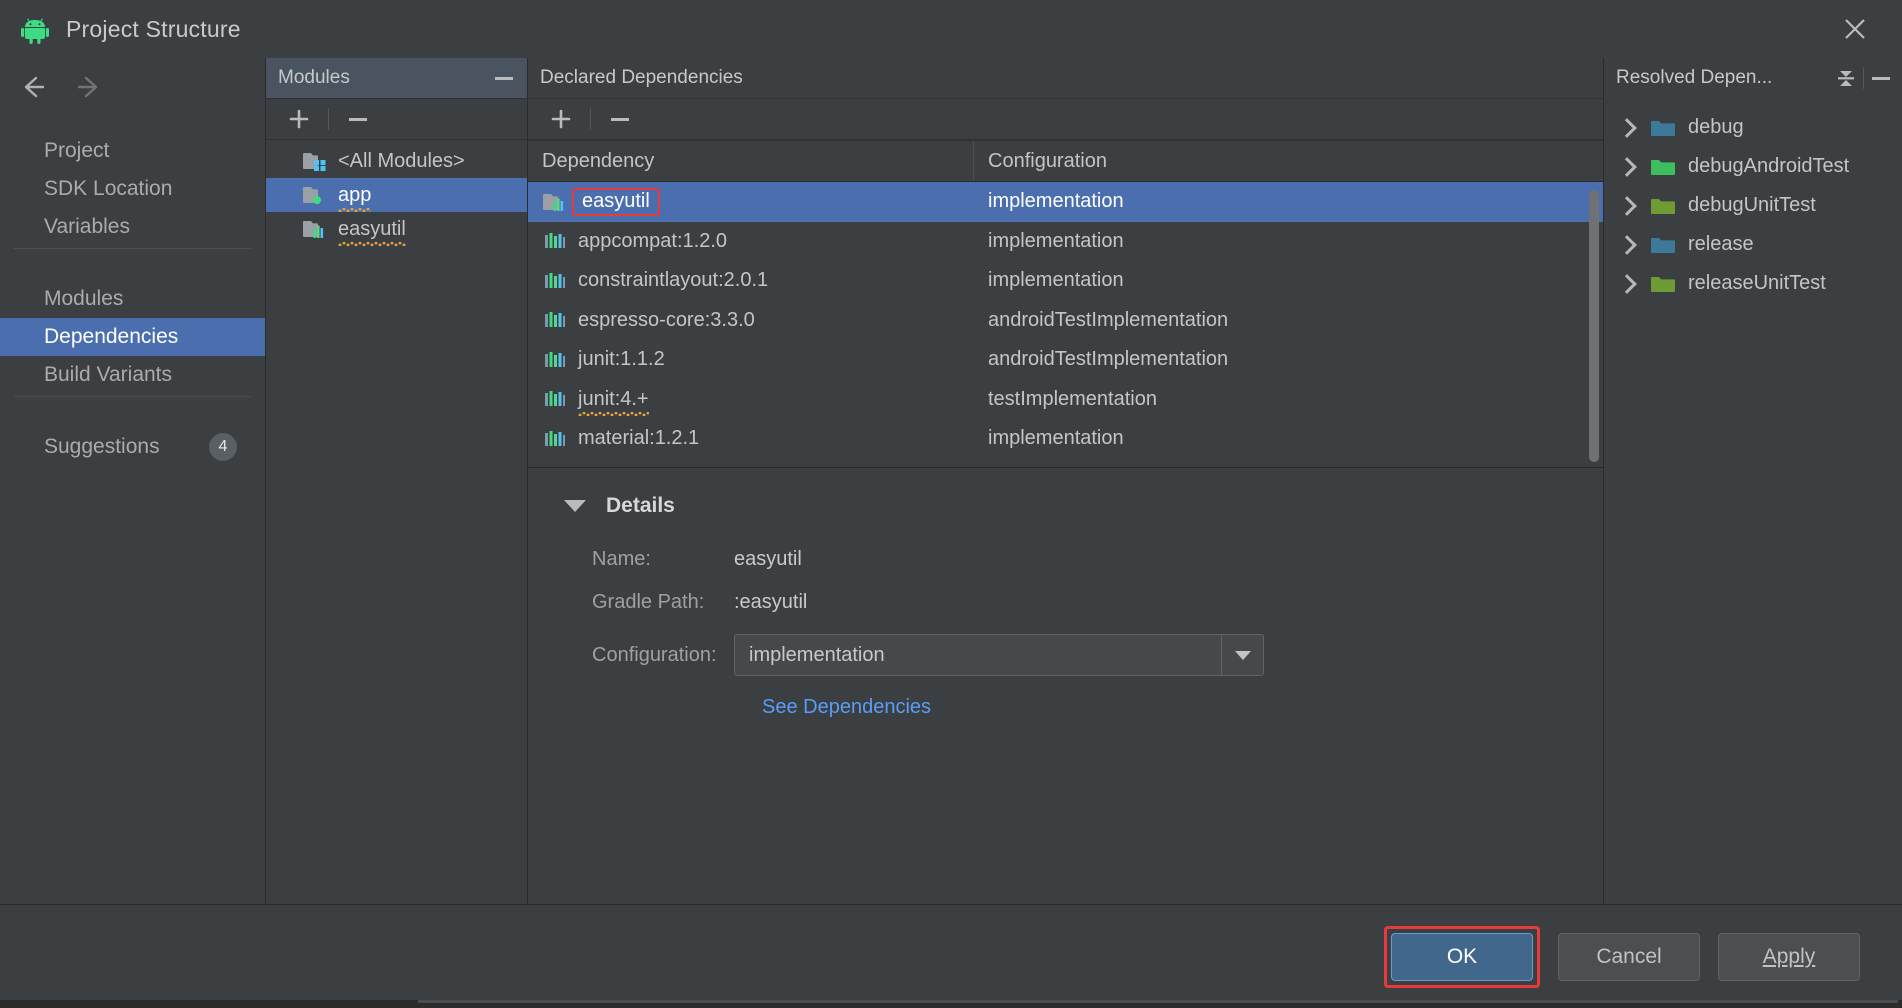 Image resolution: width=1902 pixels, height=1008 pixels. What do you see at coordinates (1108, 319) in the screenshot?
I see `configuration-cell: androidTestImplementation` at bounding box center [1108, 319].